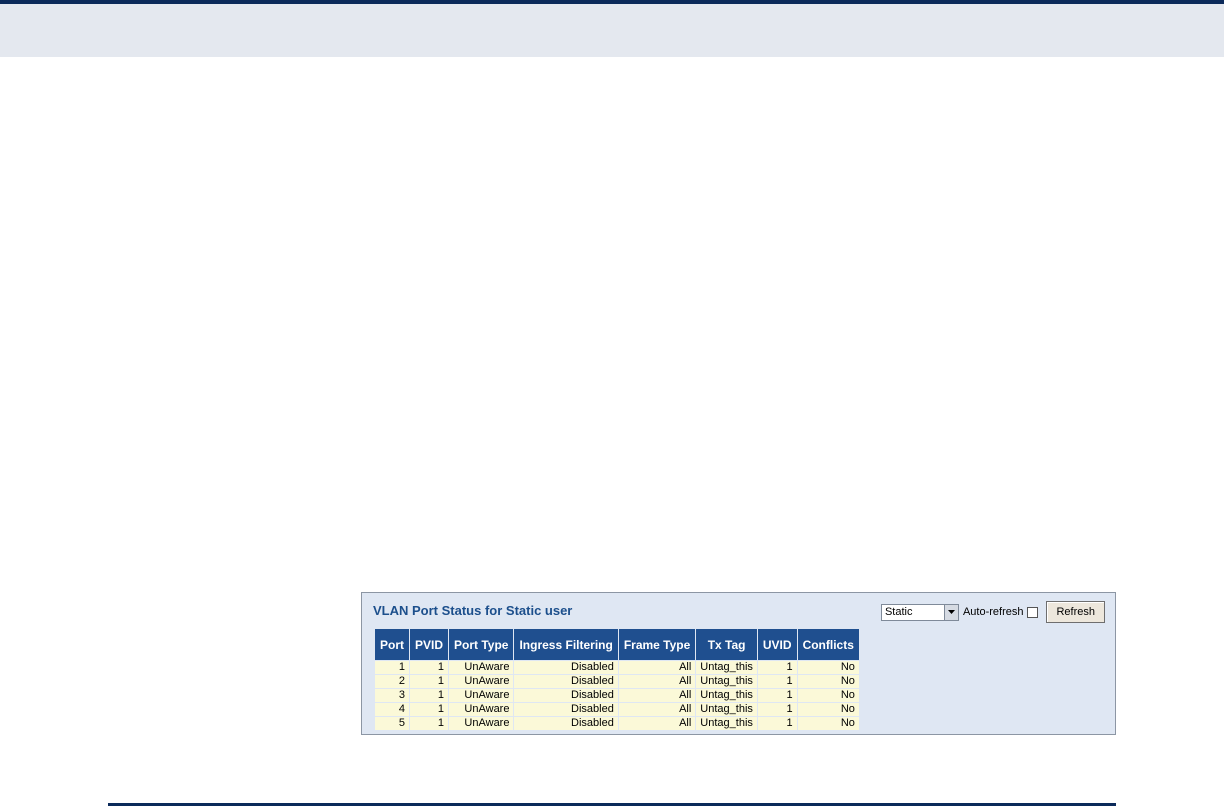 Image resolution: width=1224 pixels, height=807 pixels. I want to click on chevron-down-icon, so click(950, 612).